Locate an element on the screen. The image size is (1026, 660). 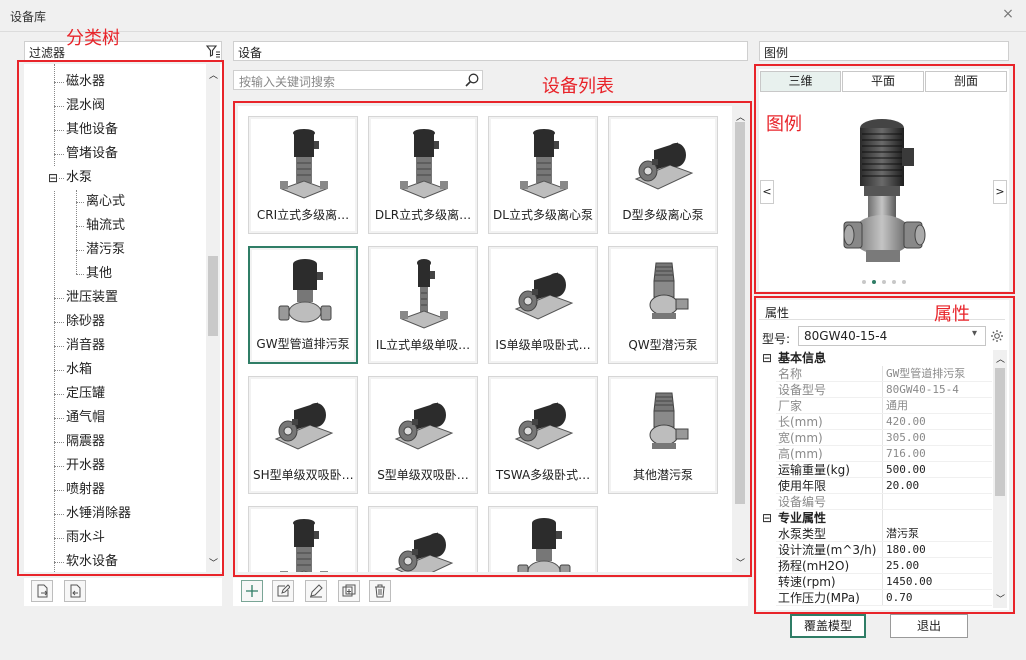
property-key: 宽(mm) is located at coordinates (800, 438).